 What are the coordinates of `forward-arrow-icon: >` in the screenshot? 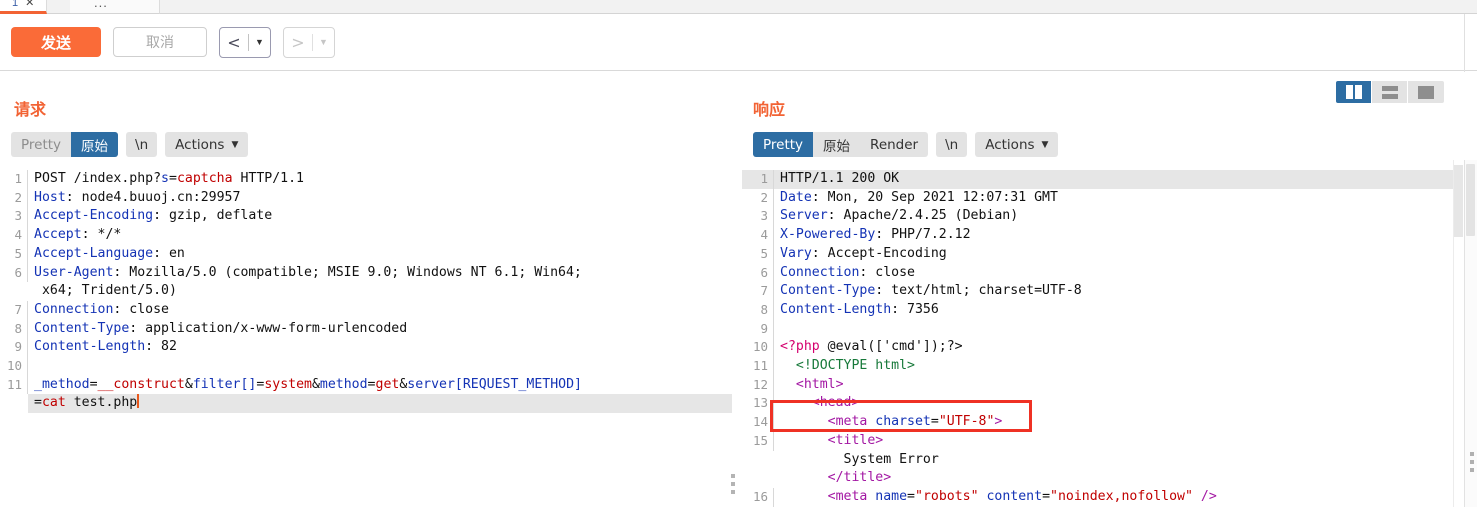 It's located at (298, 42).